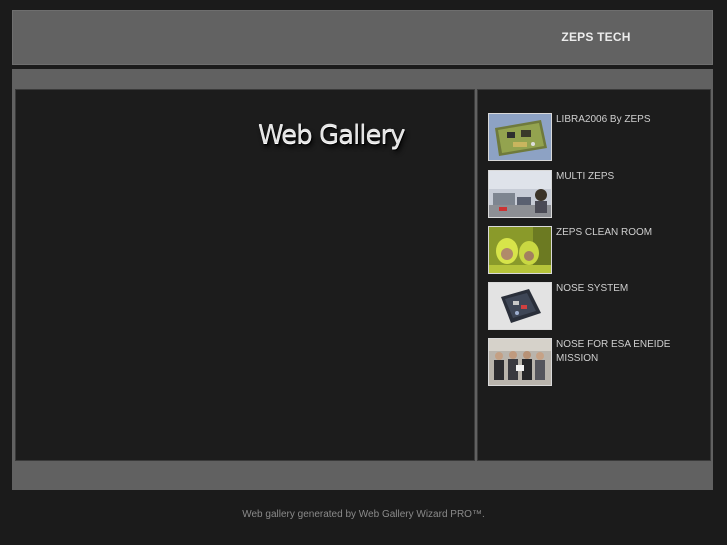  Describe the element at coordinates (332, 135) in the screenshot. I see `web-gallery-logo: Web Gallery` at that location.